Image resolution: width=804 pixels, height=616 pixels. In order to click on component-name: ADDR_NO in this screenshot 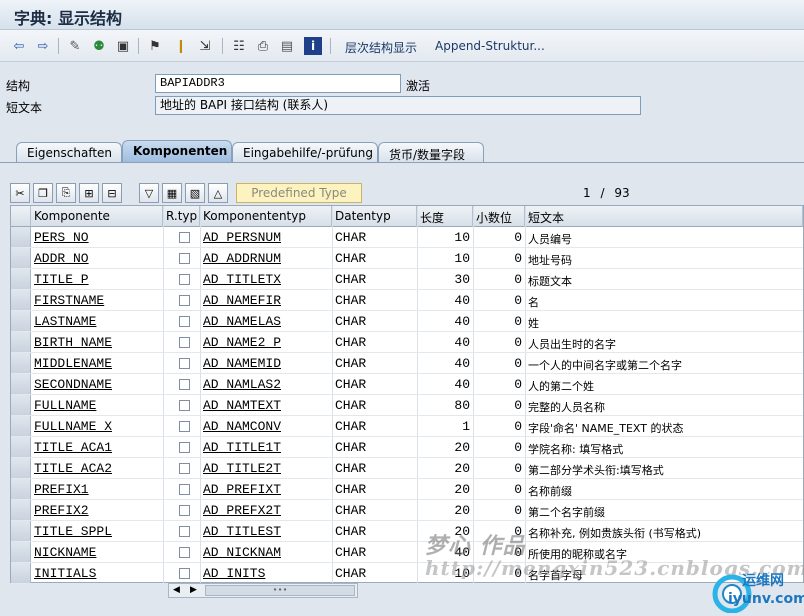, I will do `click(97, 258)`.